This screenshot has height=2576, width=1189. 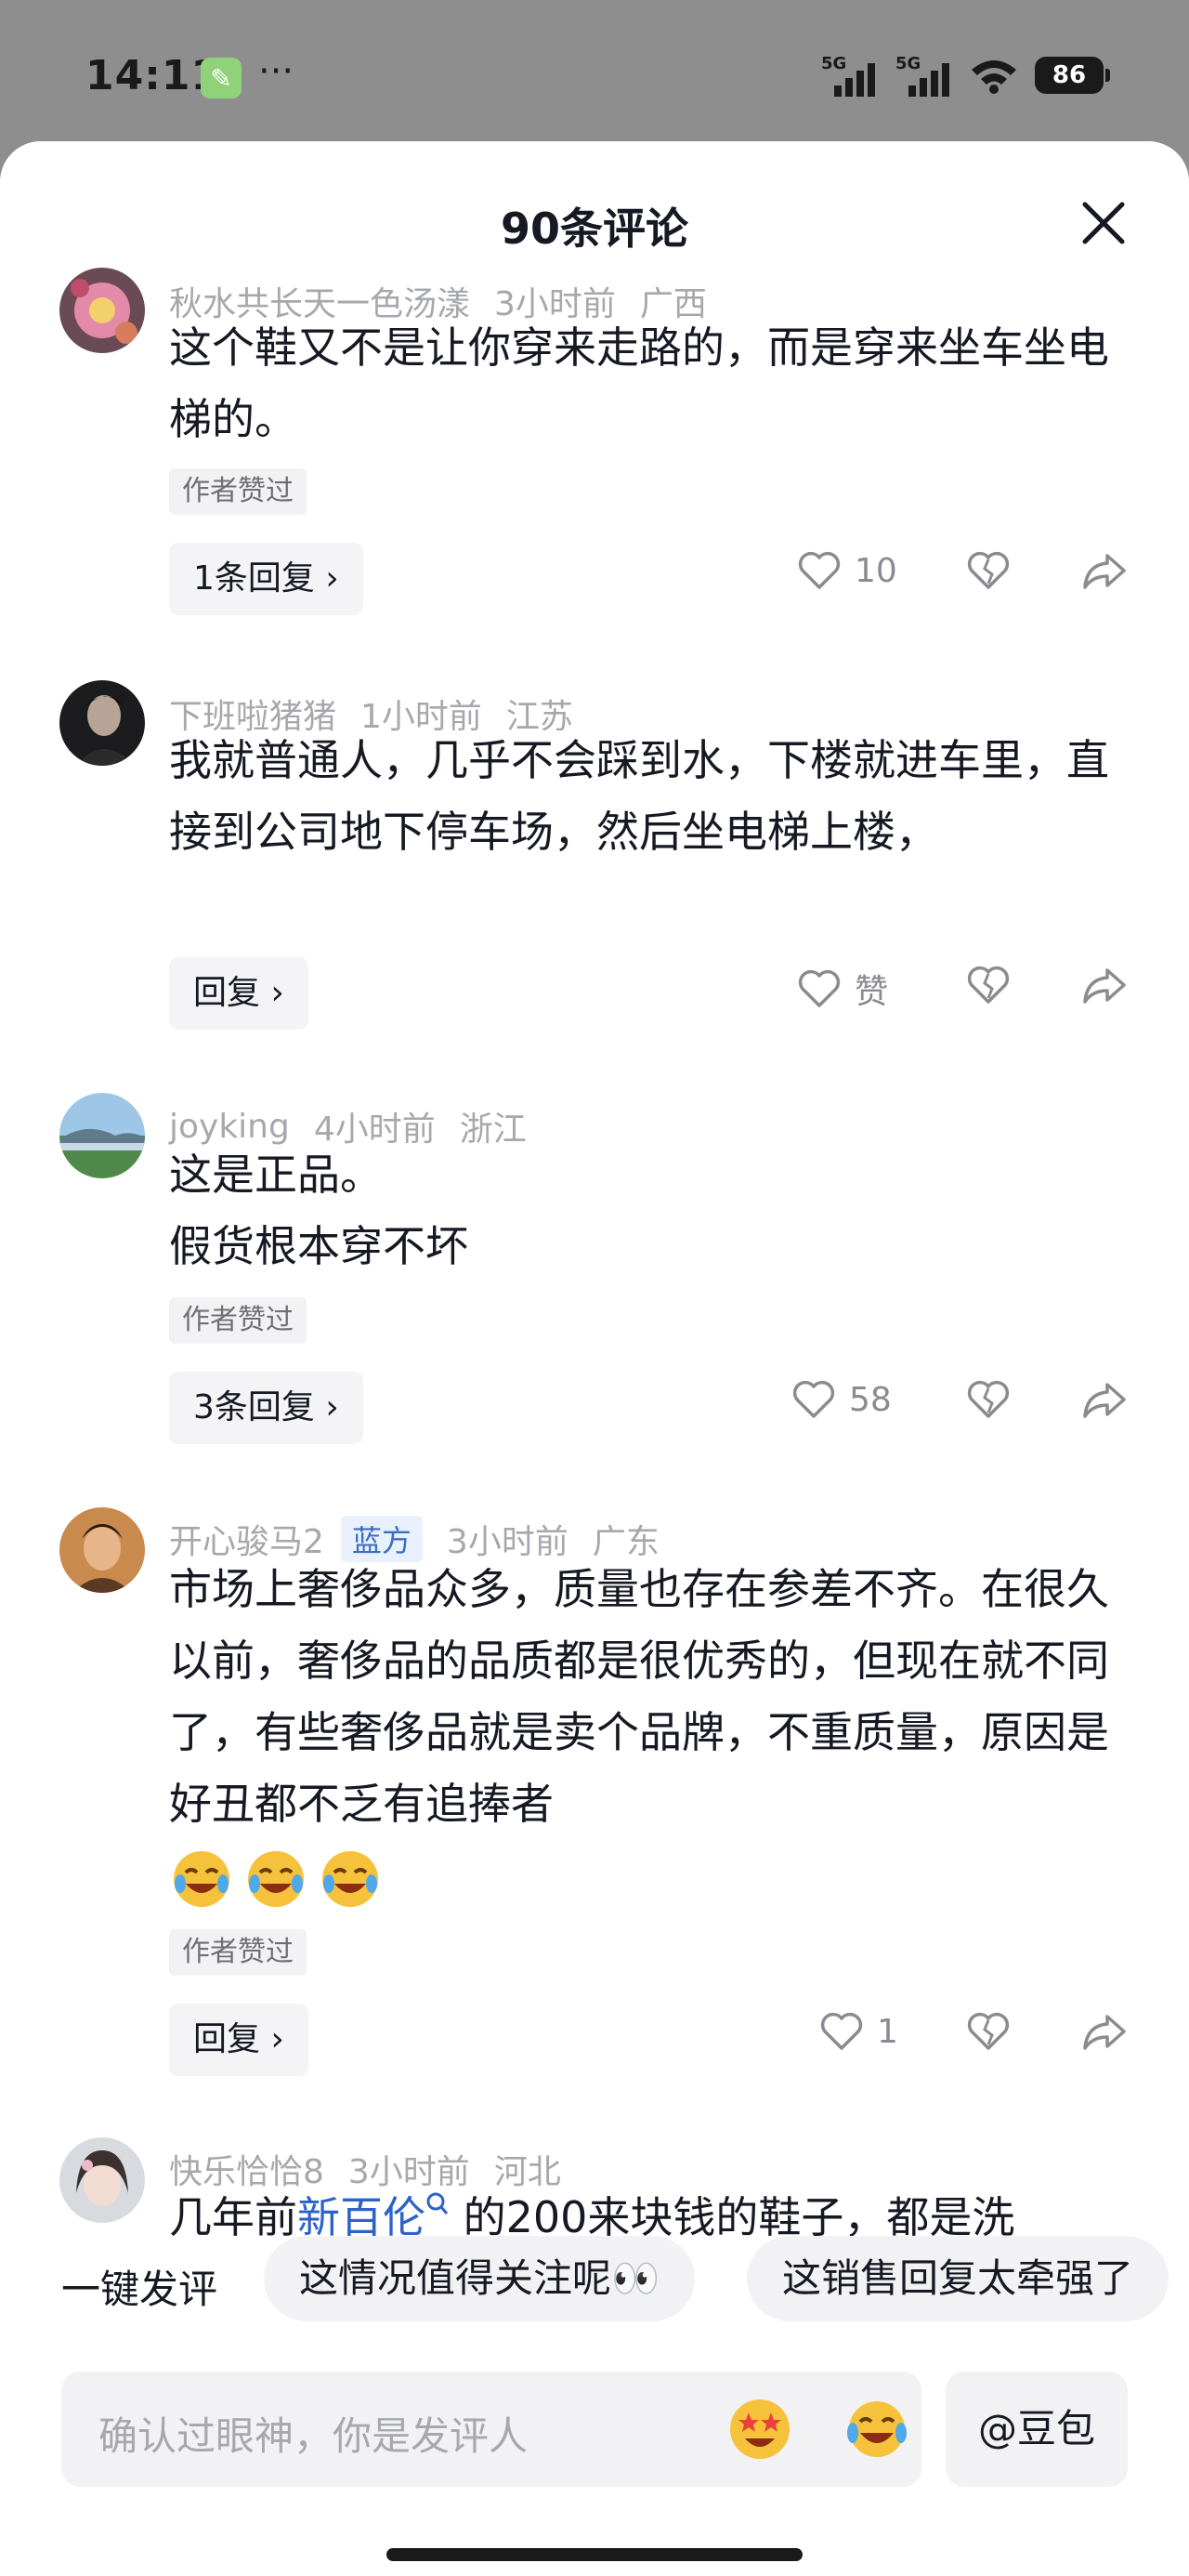 I want to click on comment-text-suffix: 的200来块钱的鞋子，都是洗, so click(x=739, y=2217).